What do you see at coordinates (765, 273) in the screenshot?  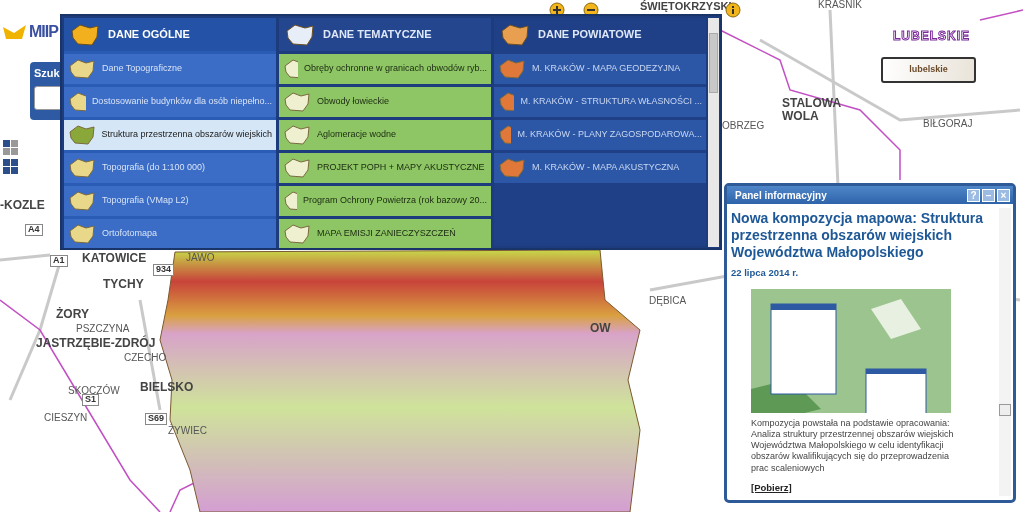 I see `news-date: 22 lipca 2014 r.` at bounding box center [765, 273].